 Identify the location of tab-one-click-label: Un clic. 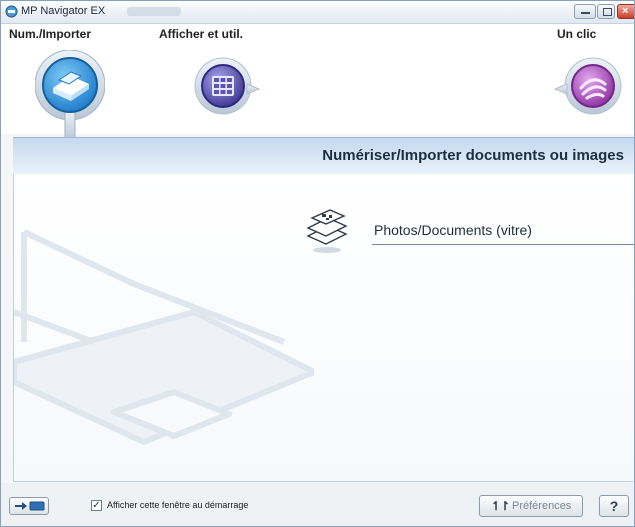
(576, 34).